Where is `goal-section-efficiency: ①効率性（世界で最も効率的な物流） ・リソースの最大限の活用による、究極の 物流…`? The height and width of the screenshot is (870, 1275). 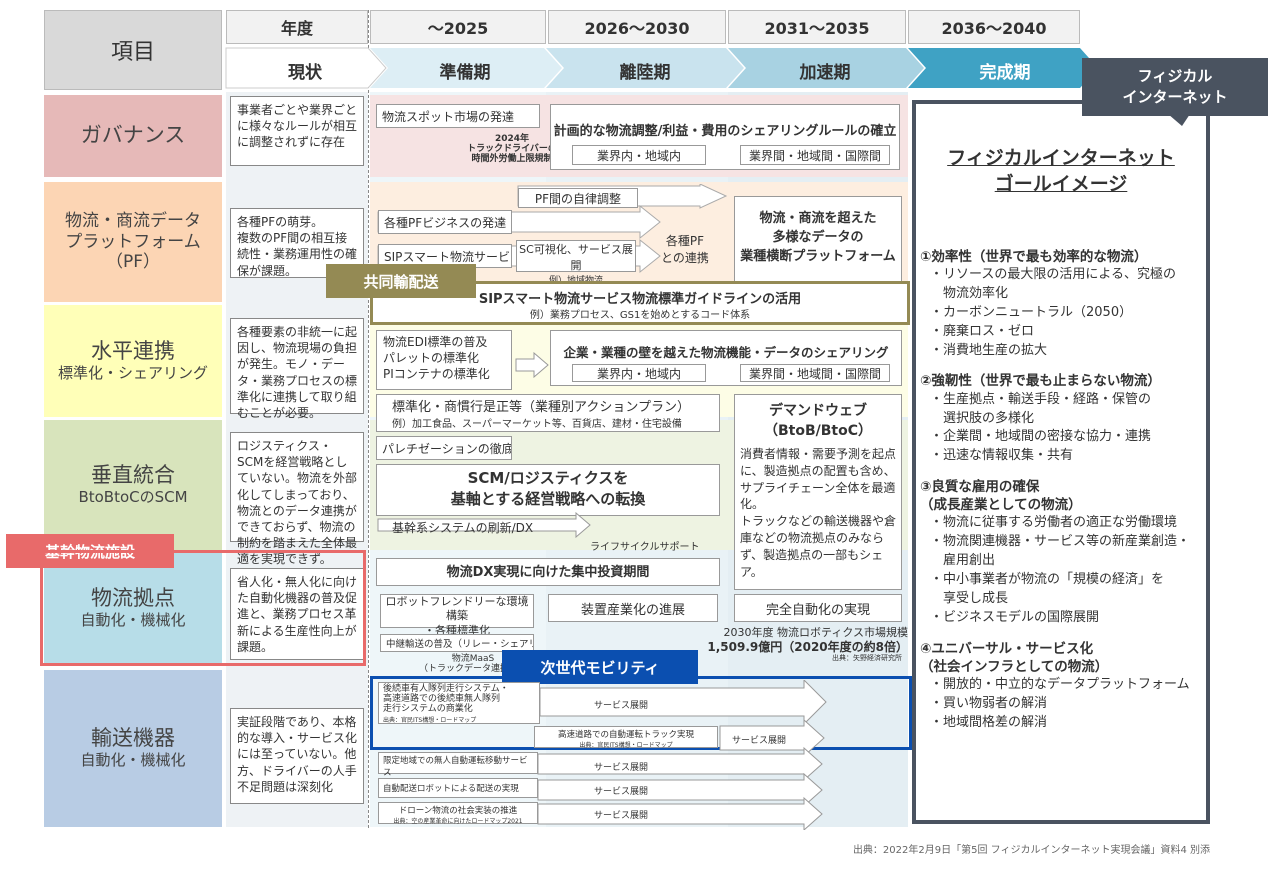
goal-section-efficiency: ①効率性（世界で最も効率的な物流） ・リソースの最大限の活用による、究極の 物流… is located at coordinates (1048, 303).